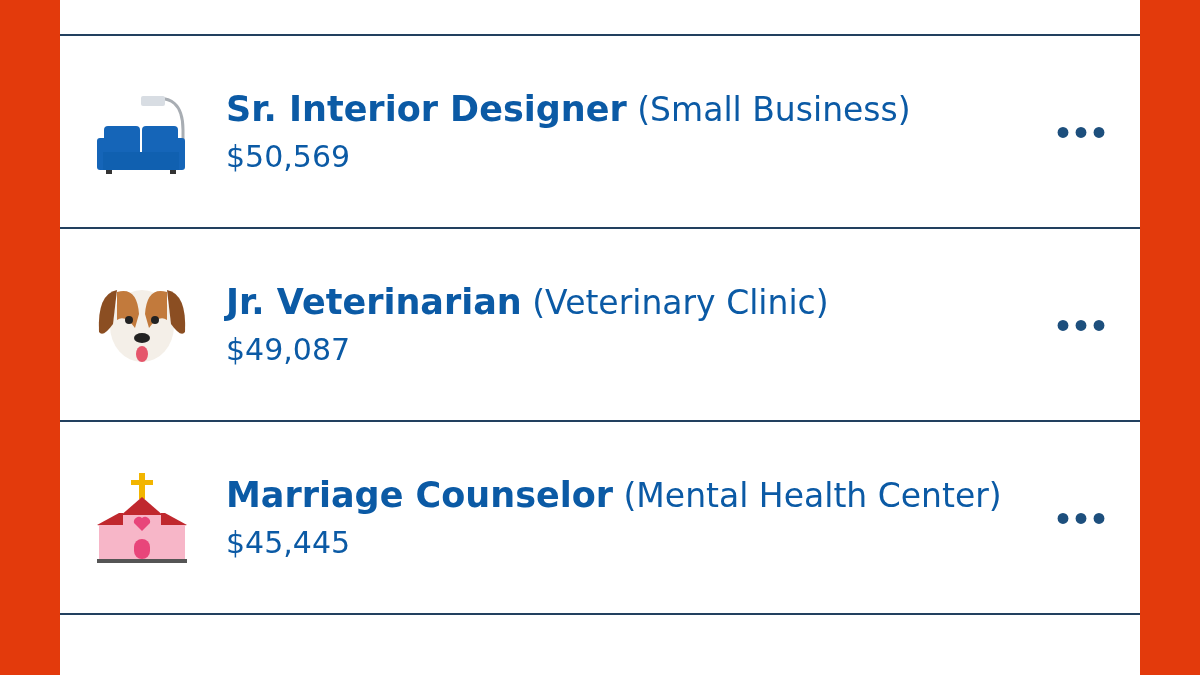 The height and width of the screenshot is (675, 1200). Describe the element at coordinates (569, 109) in the screenshot. I see `job-title: Sr. Interior Designer (Small Business)` at that location.